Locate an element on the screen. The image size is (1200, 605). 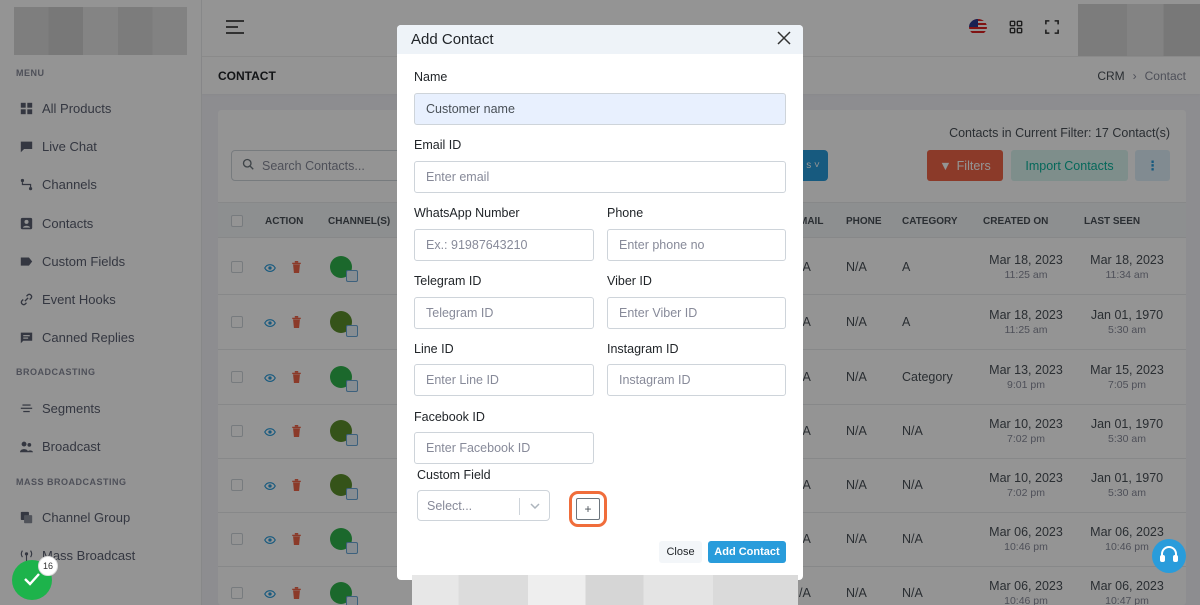
email-field is located at coordinates (600, 177).